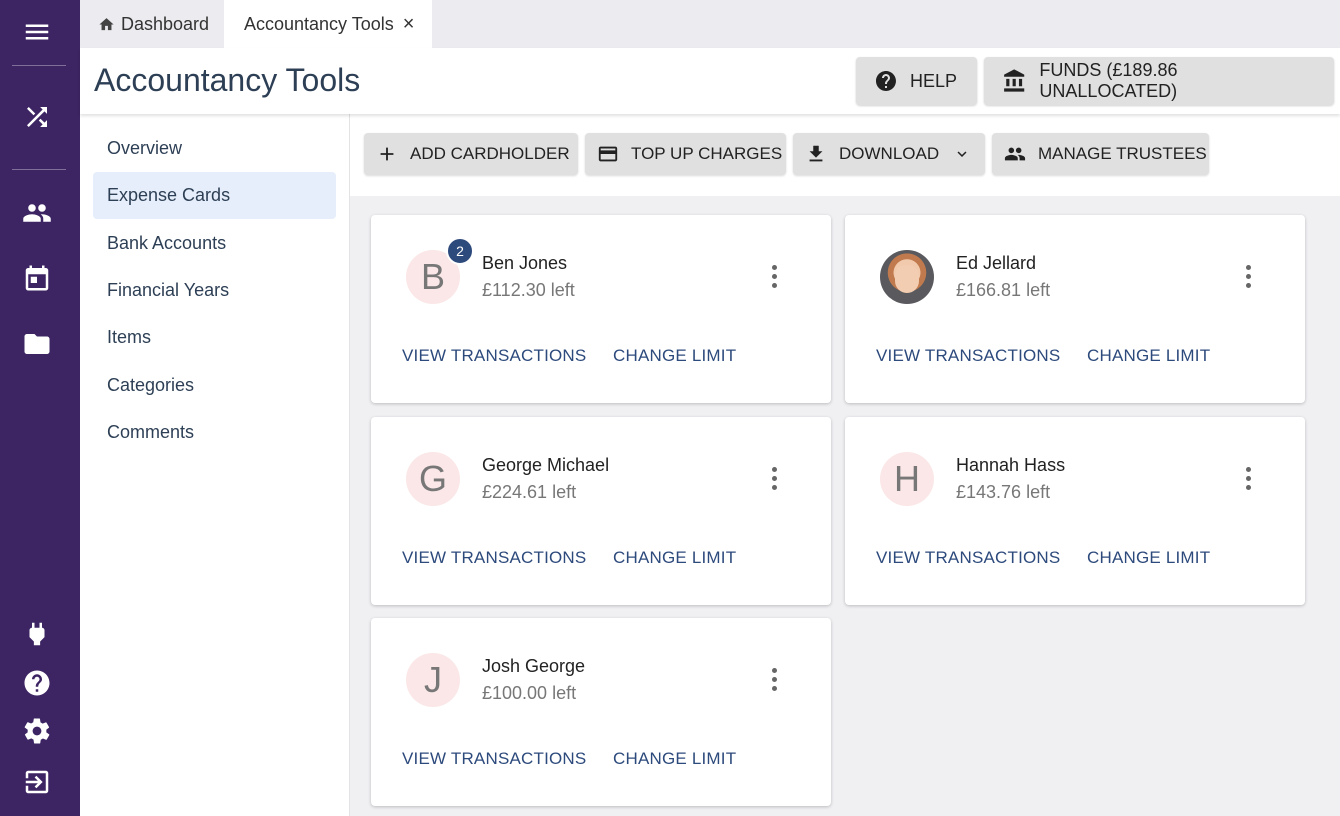  I want to click on calendar-icon, so click(37, 278).